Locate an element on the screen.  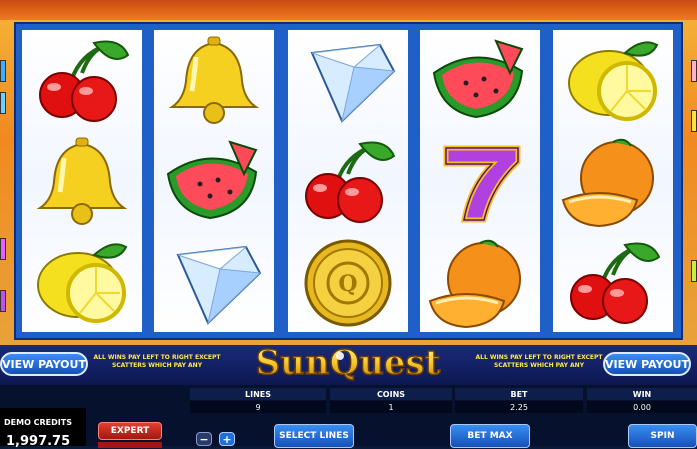
win-value: 0.00 is located at coordinates (642, 407).